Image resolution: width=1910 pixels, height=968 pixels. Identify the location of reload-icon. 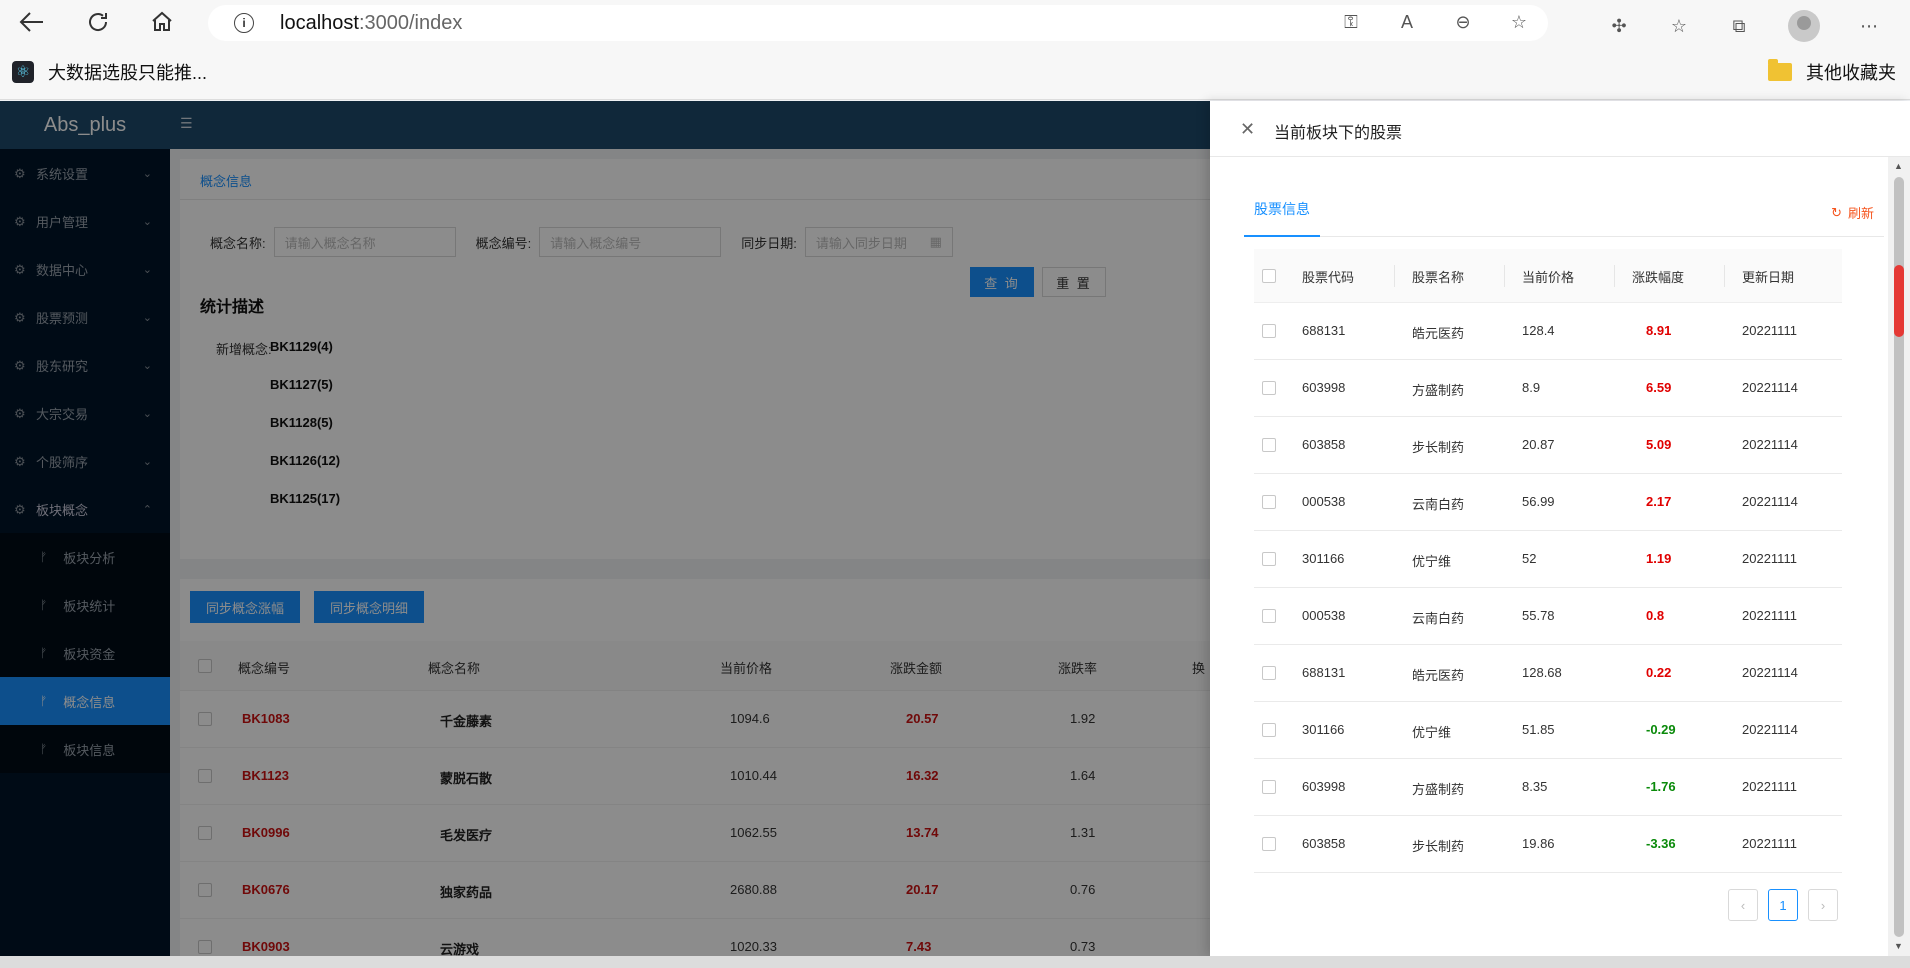
(98, 22).